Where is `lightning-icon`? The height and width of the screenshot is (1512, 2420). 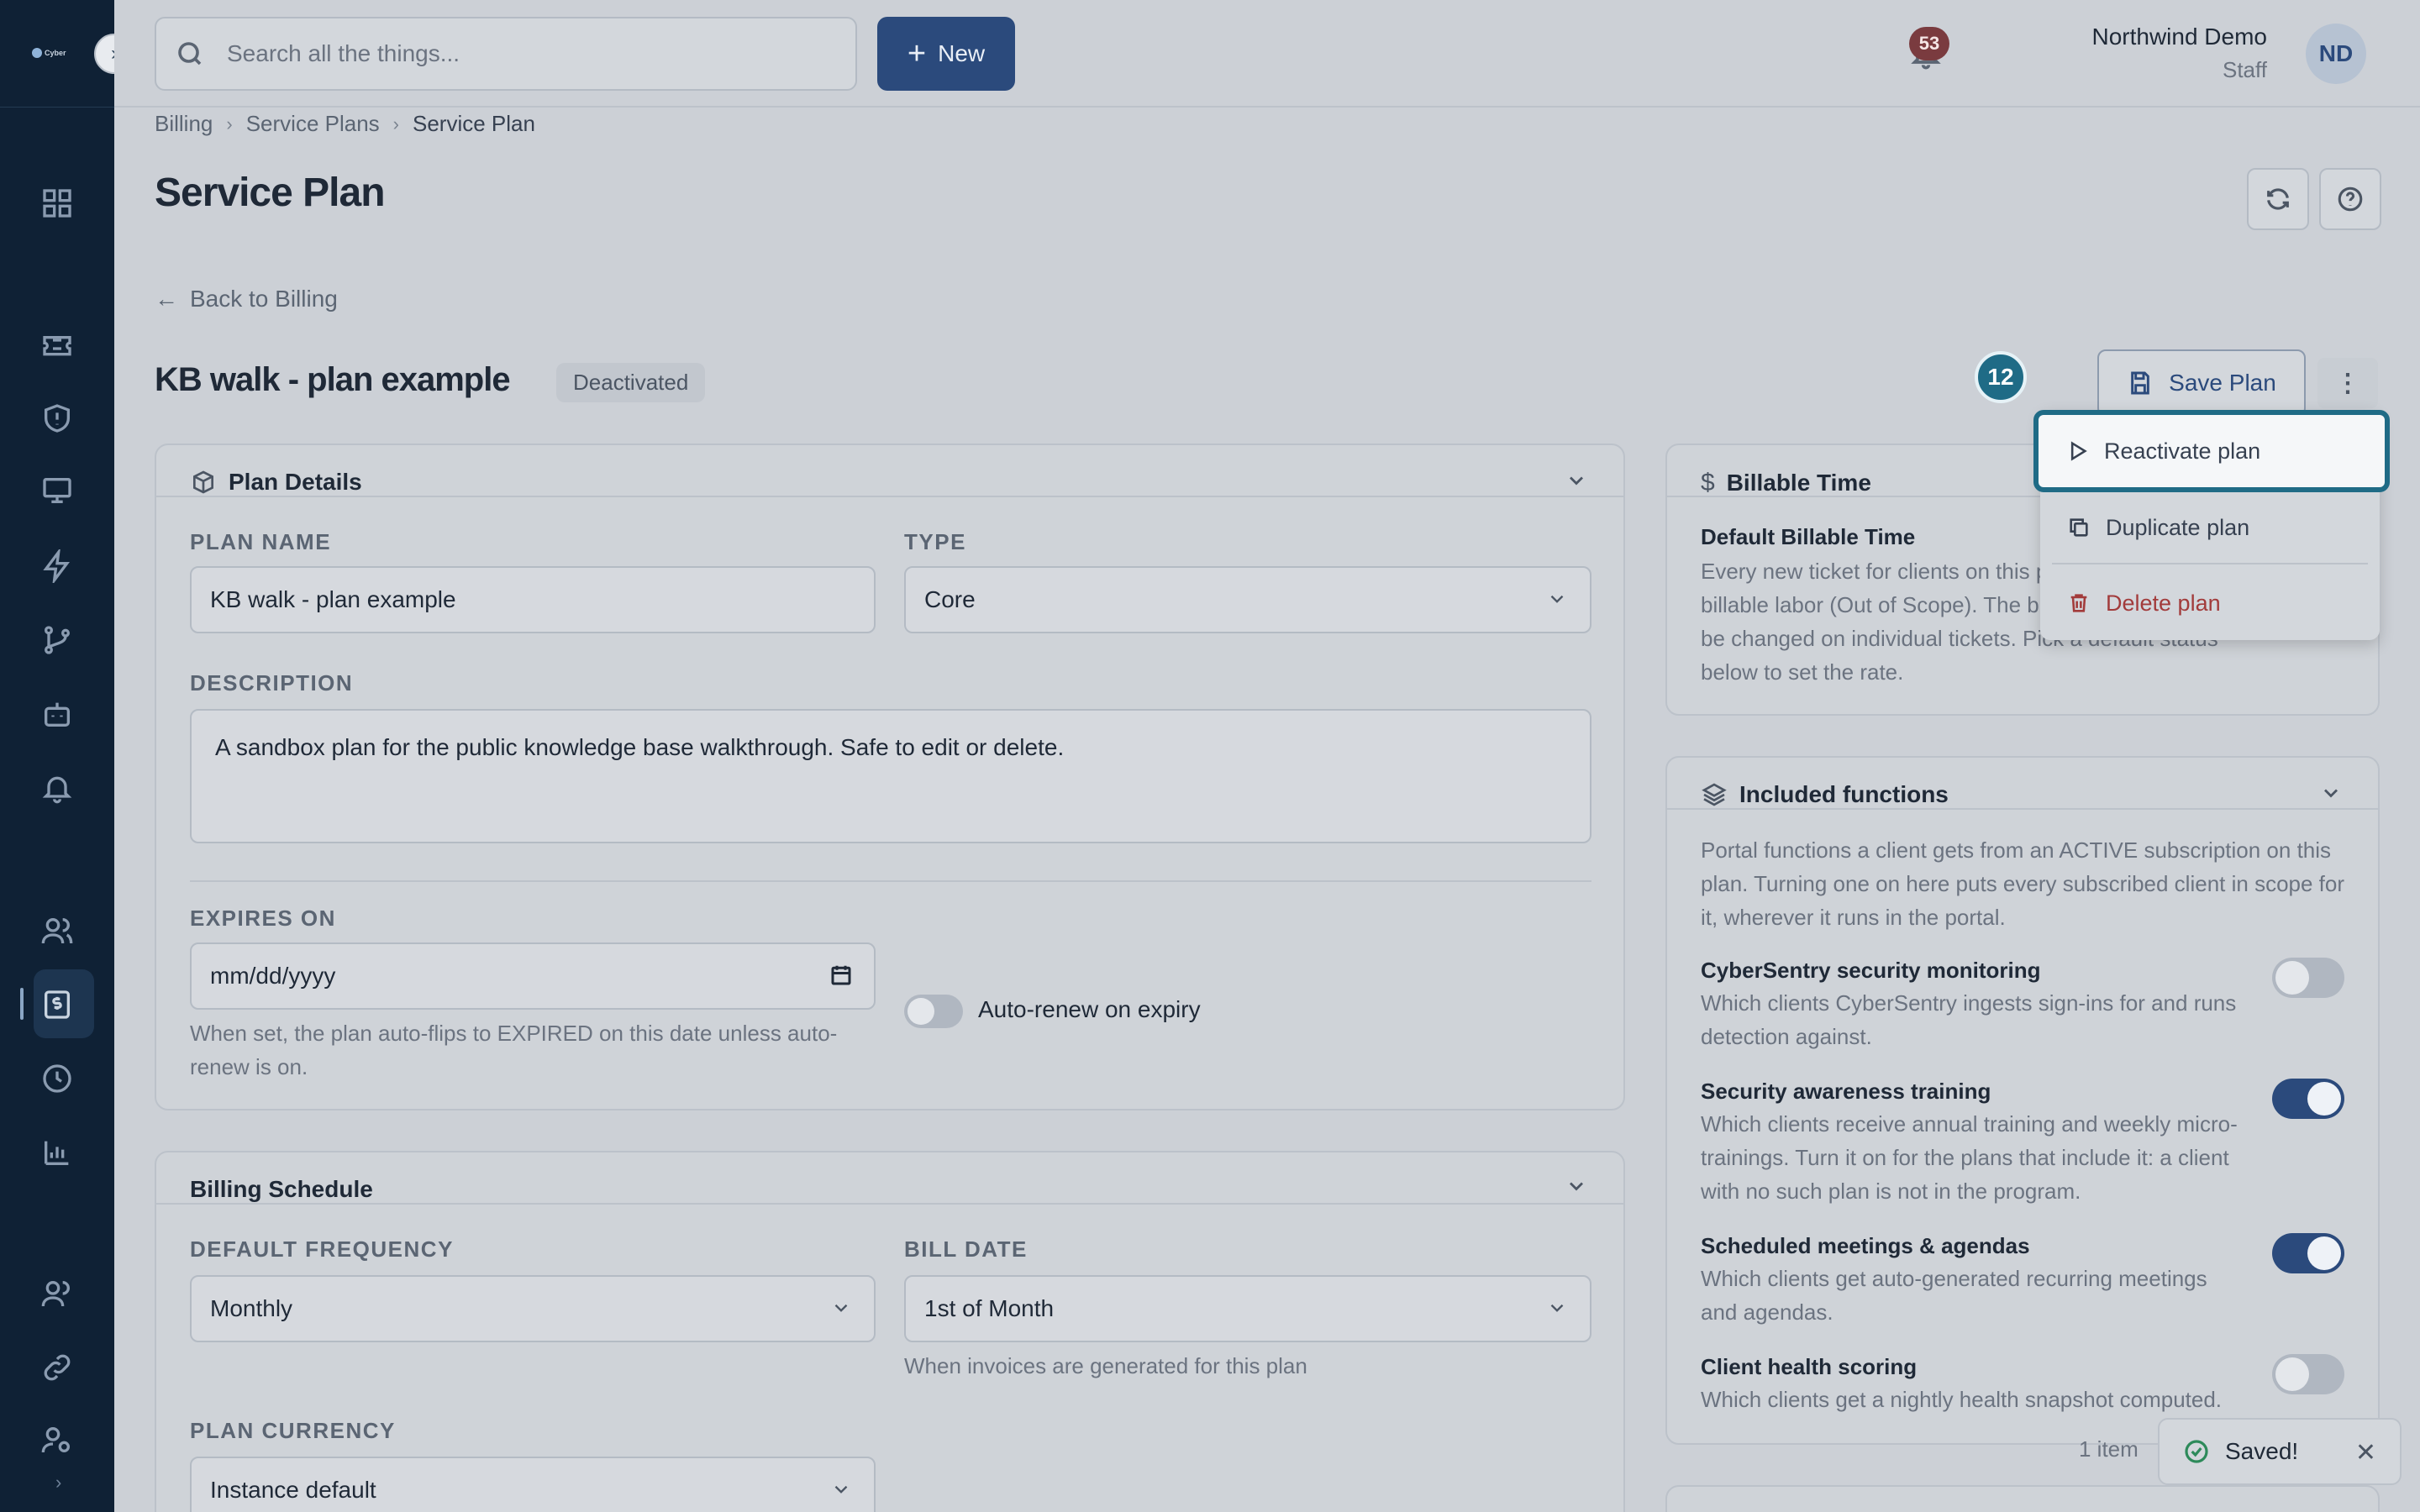
lightning-icon is located at coordinates (57, 566).